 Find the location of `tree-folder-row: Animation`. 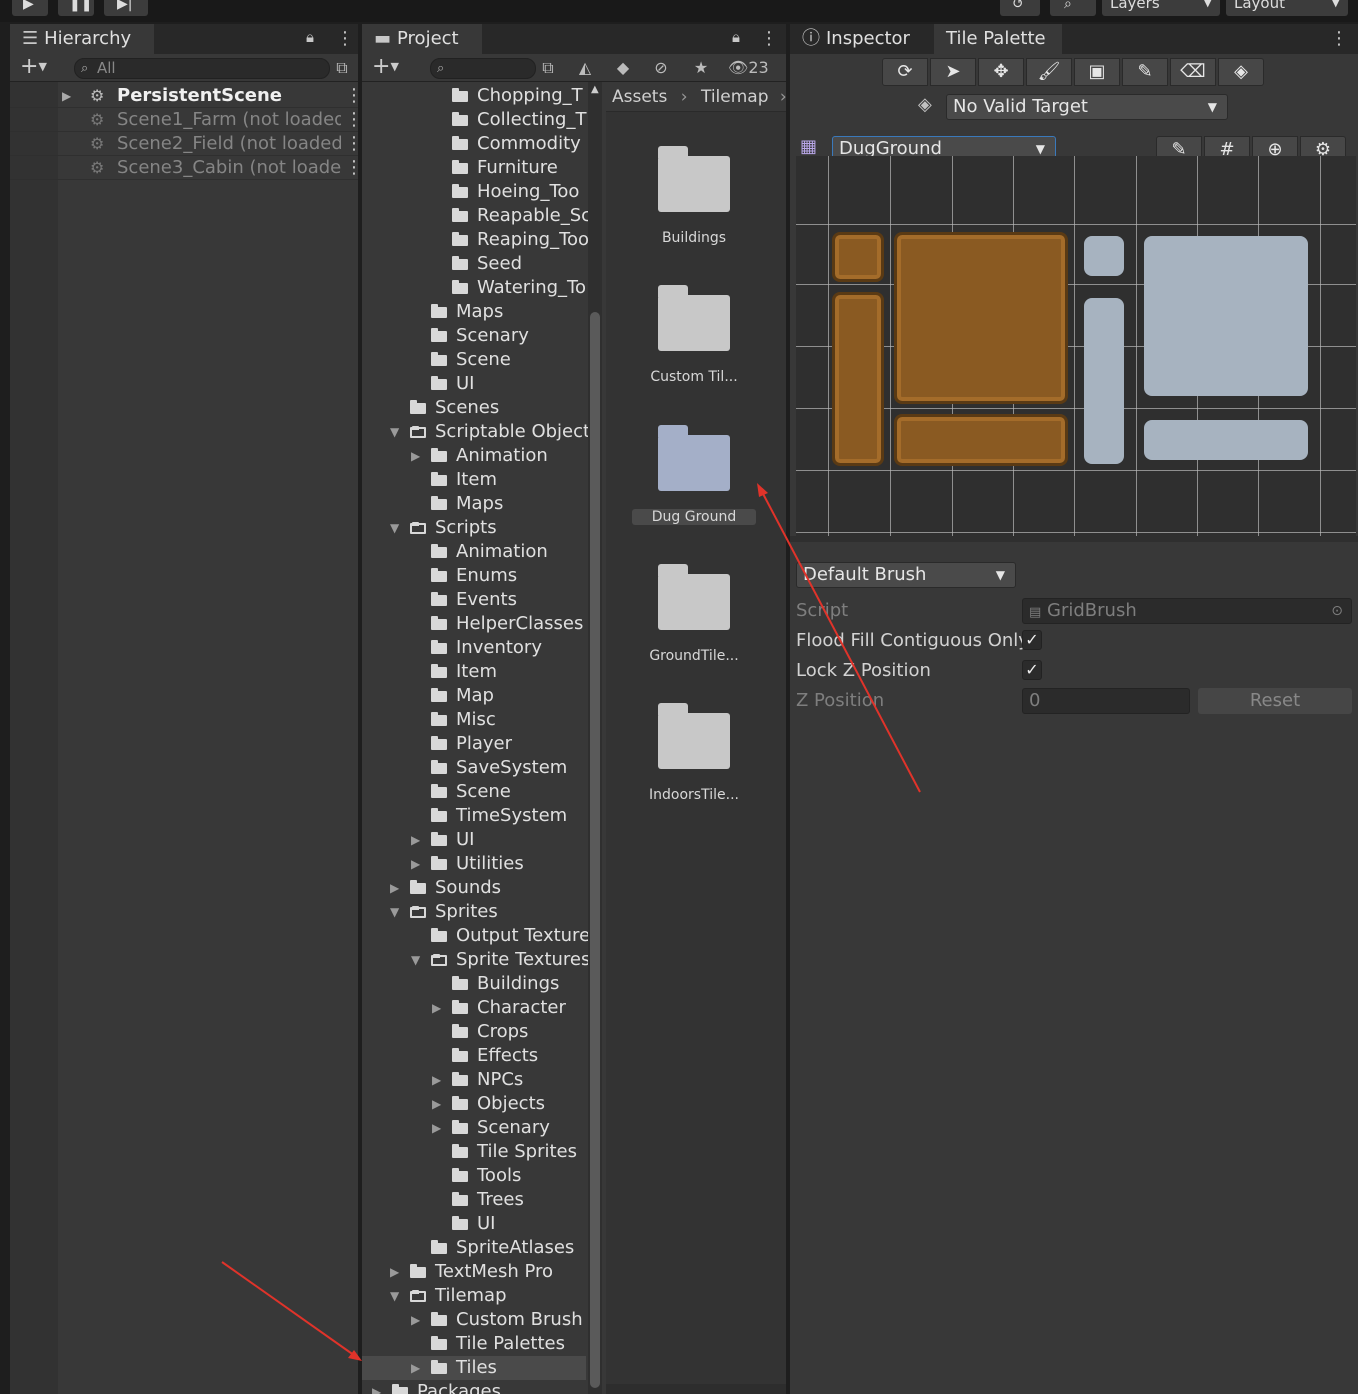

tree-folder-row: Animation is located at coordinates (474, 552).